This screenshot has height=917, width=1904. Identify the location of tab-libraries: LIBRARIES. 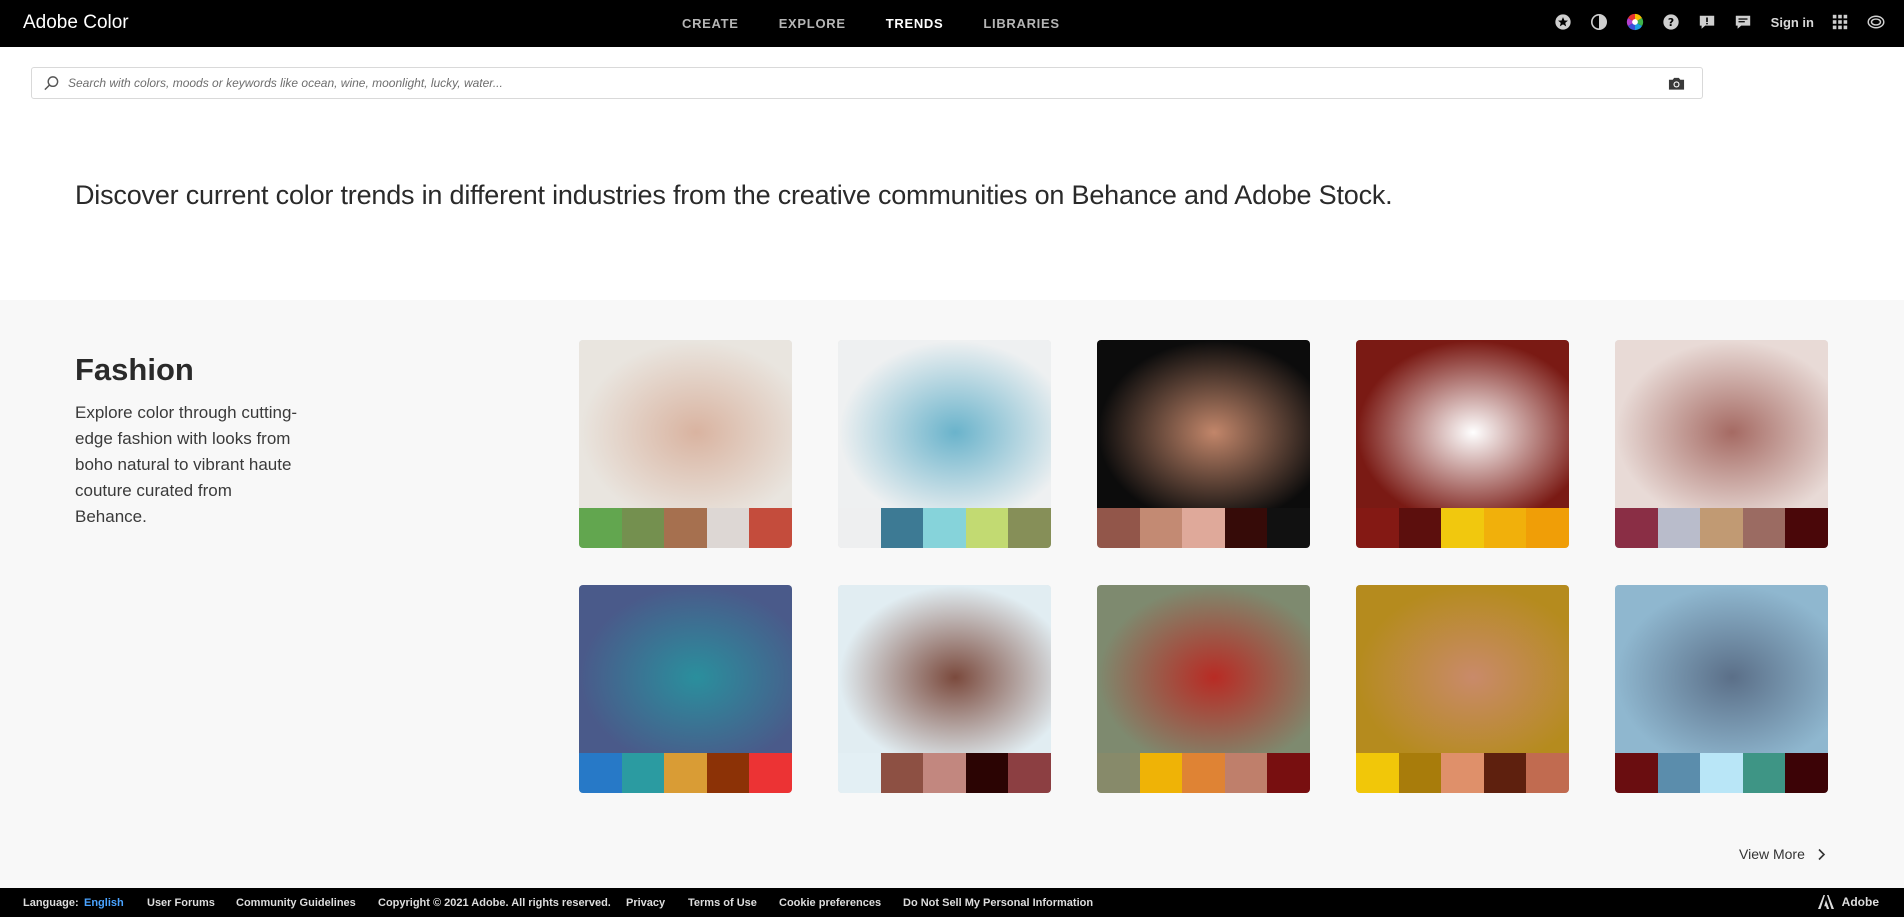
(1021, 23).